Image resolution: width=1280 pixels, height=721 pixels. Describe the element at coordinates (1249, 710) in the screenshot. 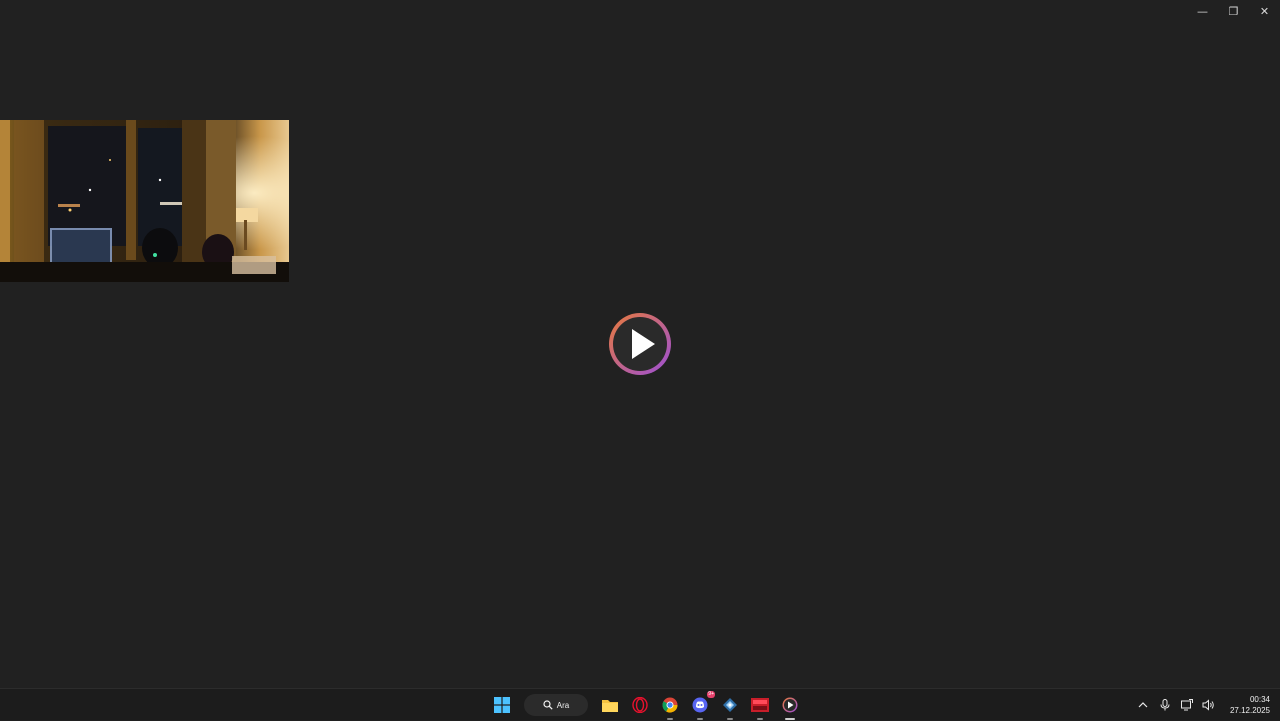

I see `clock-date: 27.12.2025` at that location.